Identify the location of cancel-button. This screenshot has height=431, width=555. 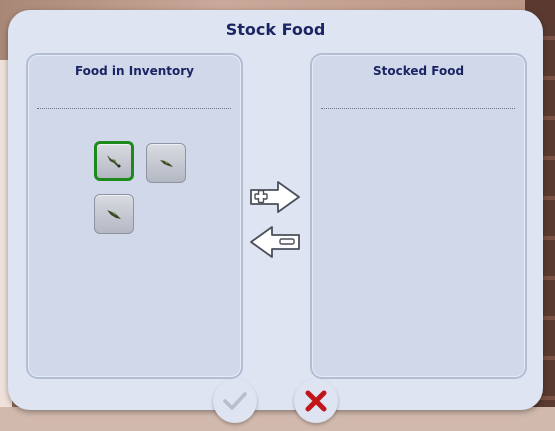
(316, 401).